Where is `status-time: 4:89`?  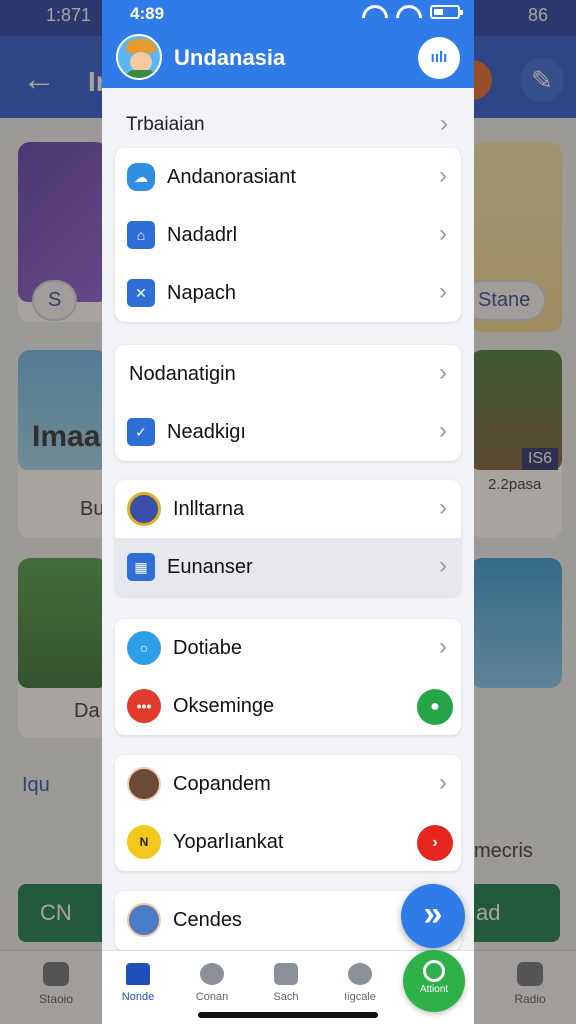 status-time: 4:89 is located at coordinates (147, 13).